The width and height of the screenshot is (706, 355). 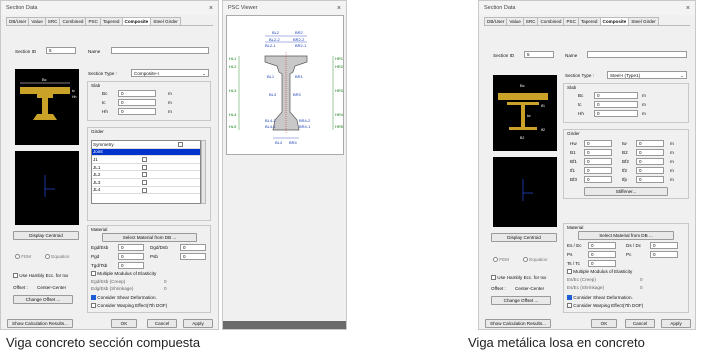 What do you see at coordinates (602, 245) in the screenshot?
I see `es-ec-input: 0` at bounding box center [602, 245].